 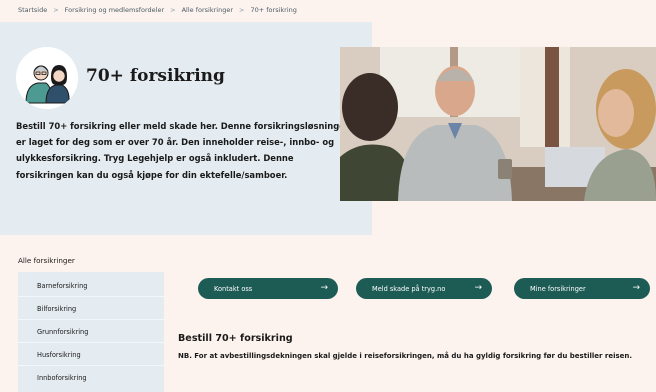 I want to click on contact-button-label: Kontakt oss, so click(x=233, y=288).